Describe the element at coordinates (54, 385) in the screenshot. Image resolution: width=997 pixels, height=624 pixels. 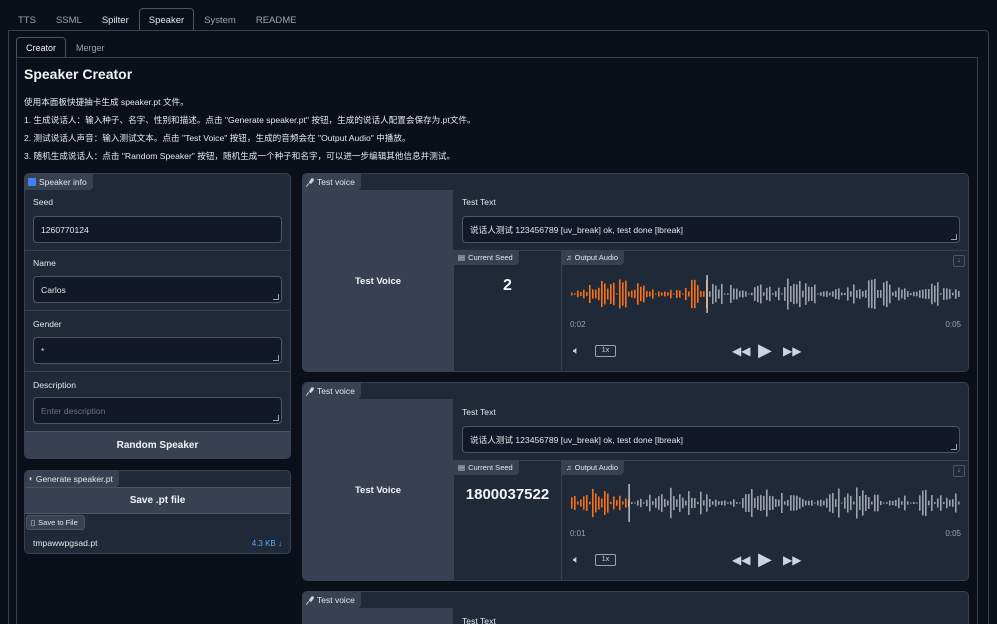
I see `description-label: Description` at that location.